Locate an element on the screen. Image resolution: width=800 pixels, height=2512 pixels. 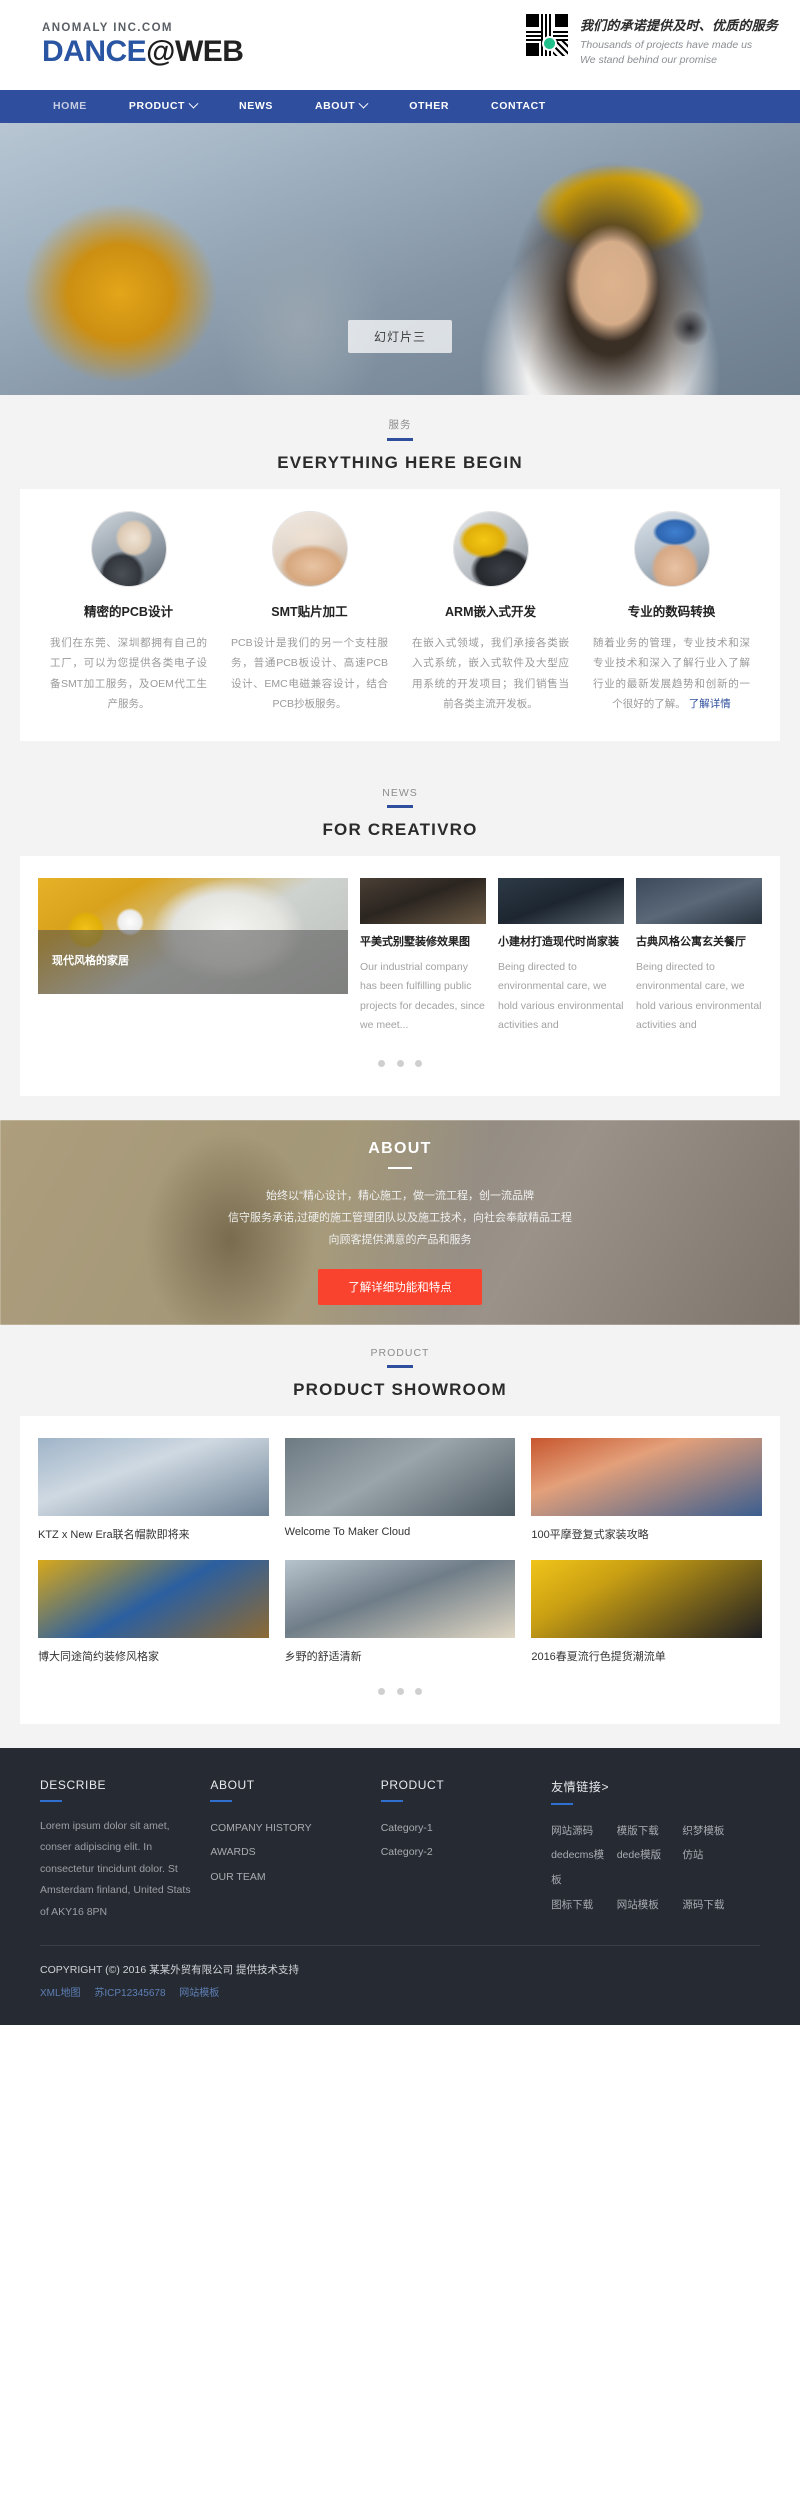
brand-logo: ANOMALY INC.COM DANCE@WEB is located at coordinates (143, 45).